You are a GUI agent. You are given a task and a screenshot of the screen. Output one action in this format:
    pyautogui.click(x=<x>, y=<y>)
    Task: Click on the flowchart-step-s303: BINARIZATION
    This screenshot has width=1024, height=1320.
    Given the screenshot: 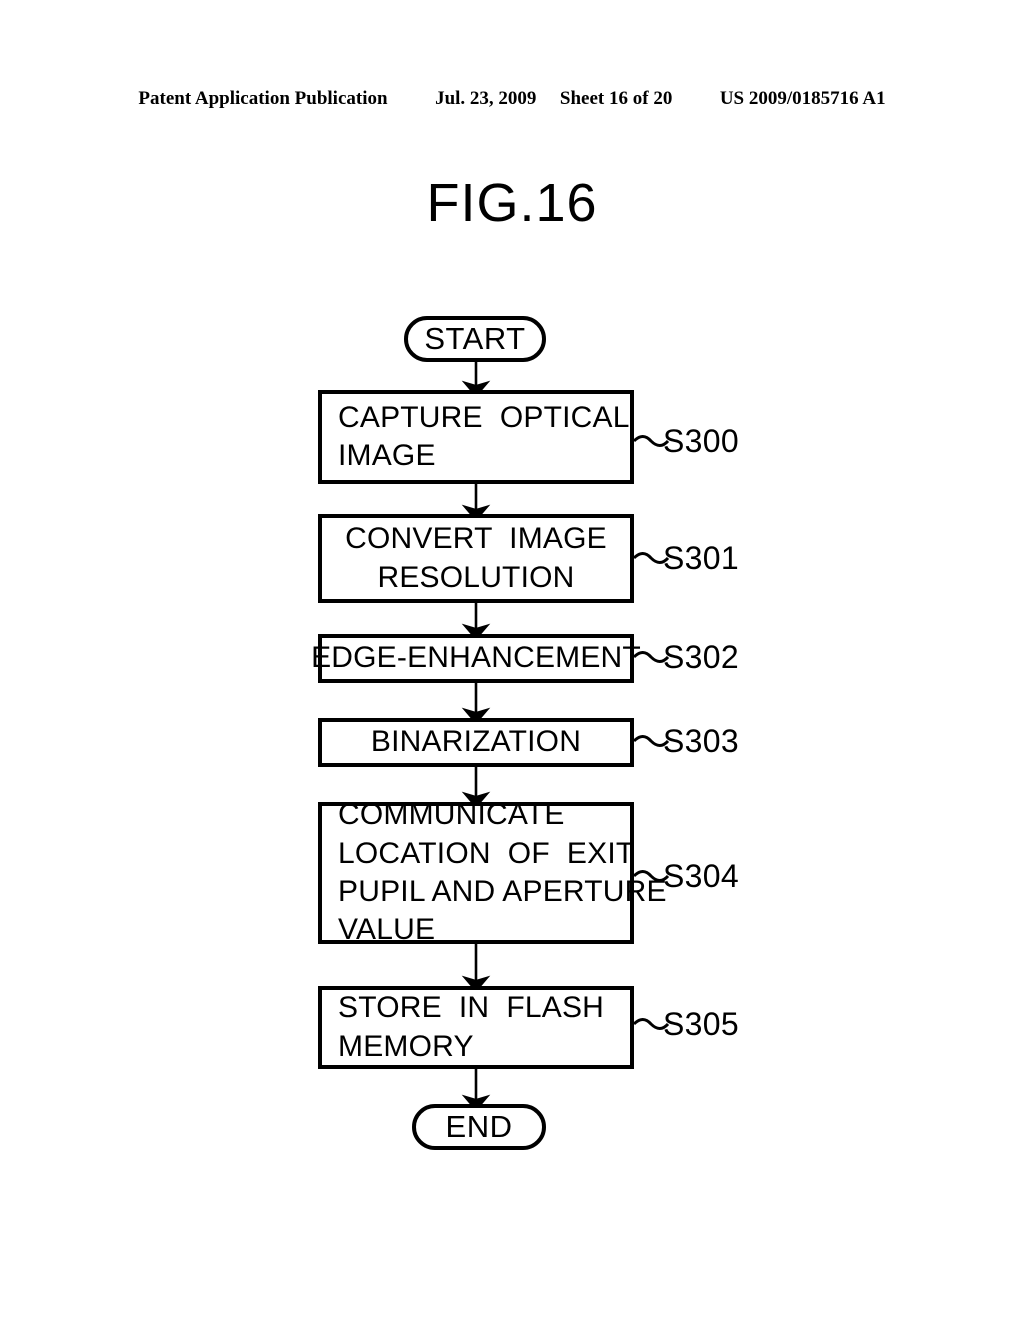 What is the action you would take?
    pyautogui.click(x=476, y=742)
    